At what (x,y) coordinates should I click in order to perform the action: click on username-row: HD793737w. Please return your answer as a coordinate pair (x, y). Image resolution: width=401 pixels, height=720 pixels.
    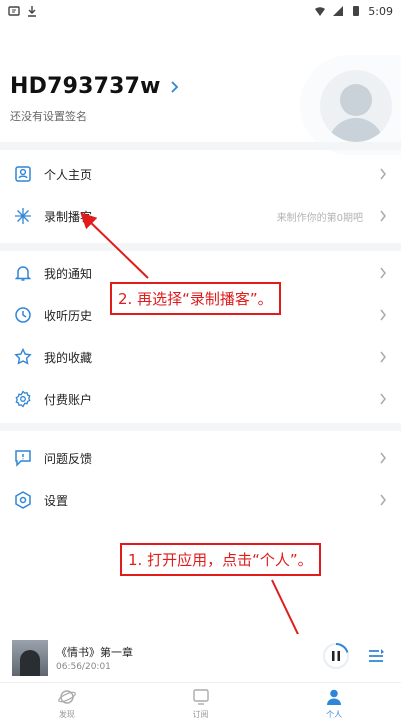
    Looking at the image, I should click on (94, 86).